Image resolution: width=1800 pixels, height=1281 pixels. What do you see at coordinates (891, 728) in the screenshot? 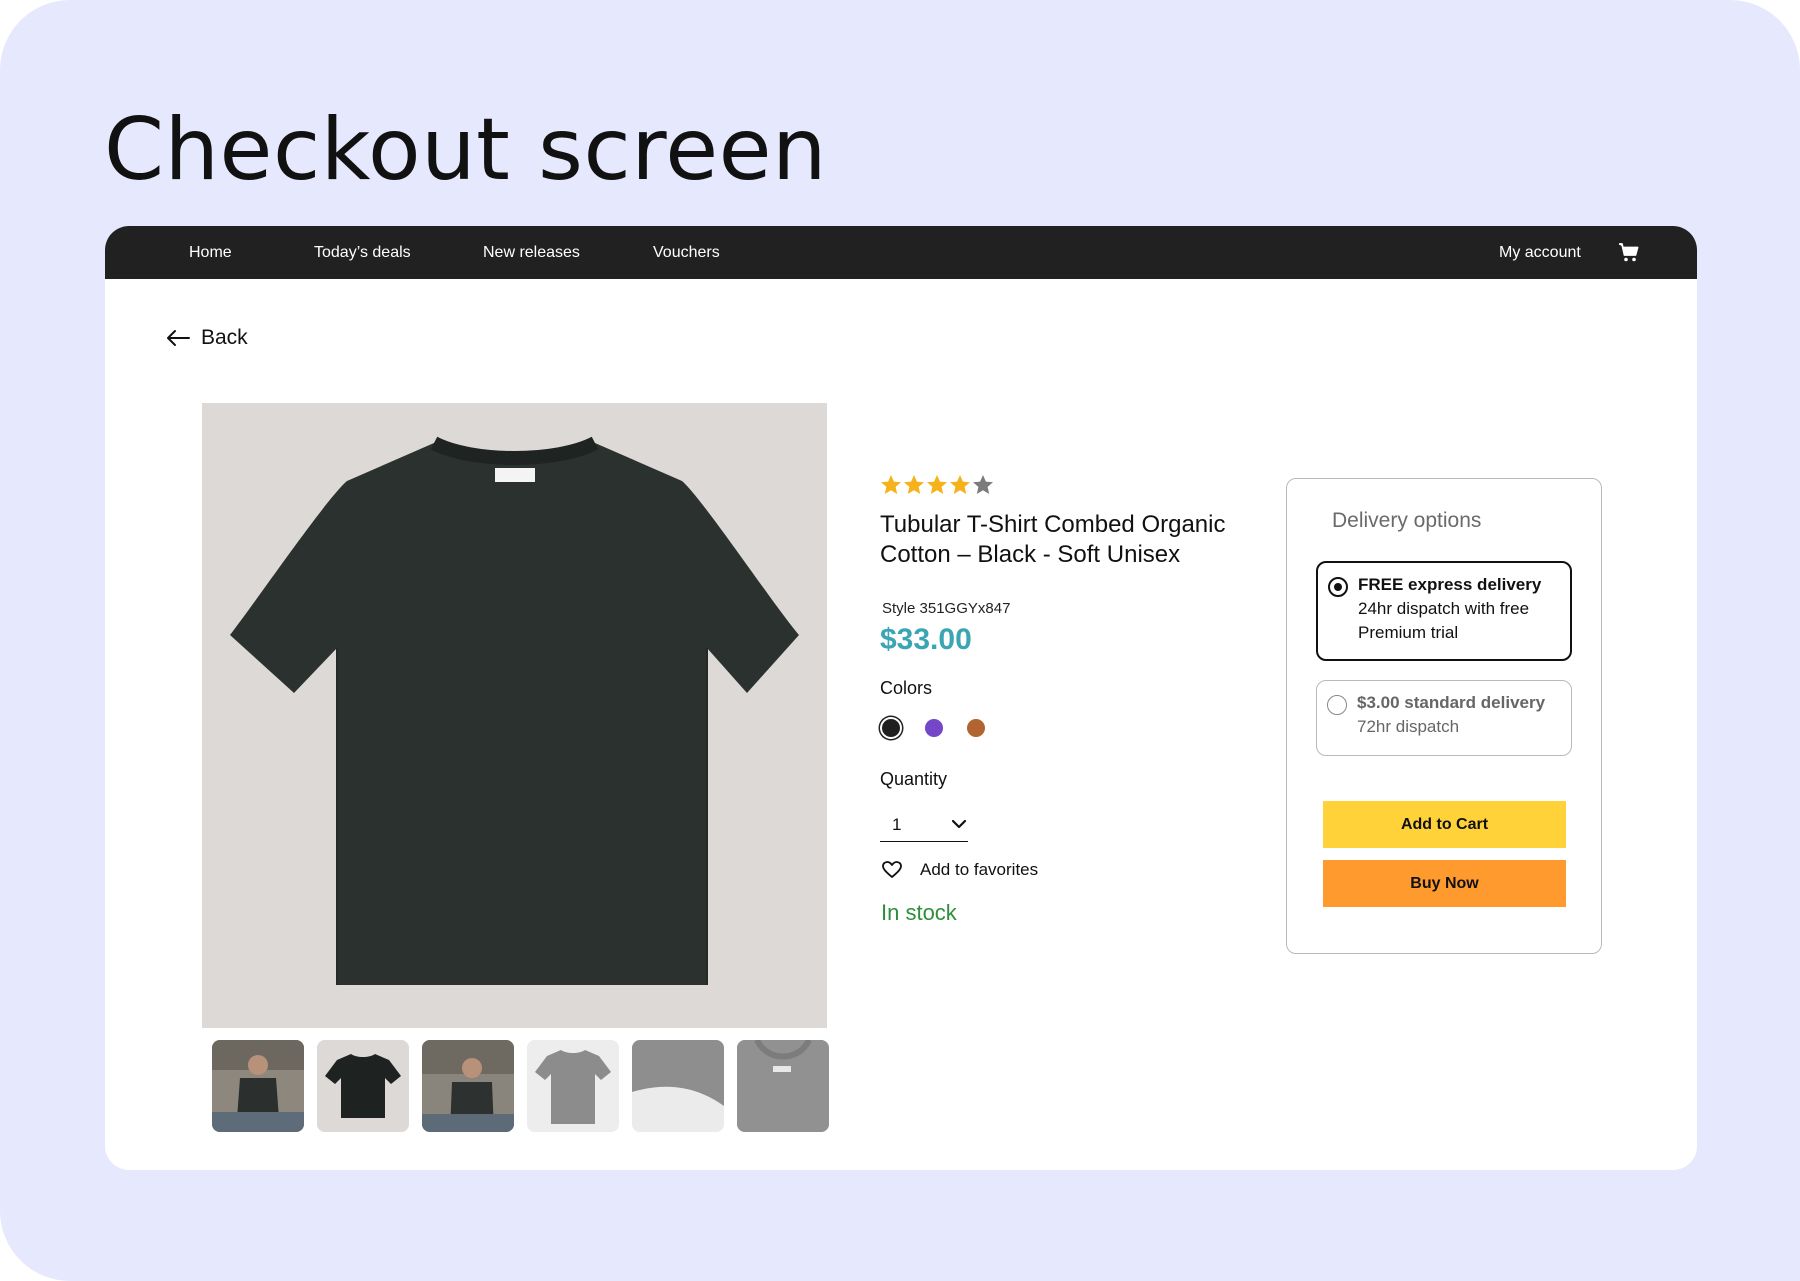
I see `color-swatch-black` at bounding box center [891, 728].